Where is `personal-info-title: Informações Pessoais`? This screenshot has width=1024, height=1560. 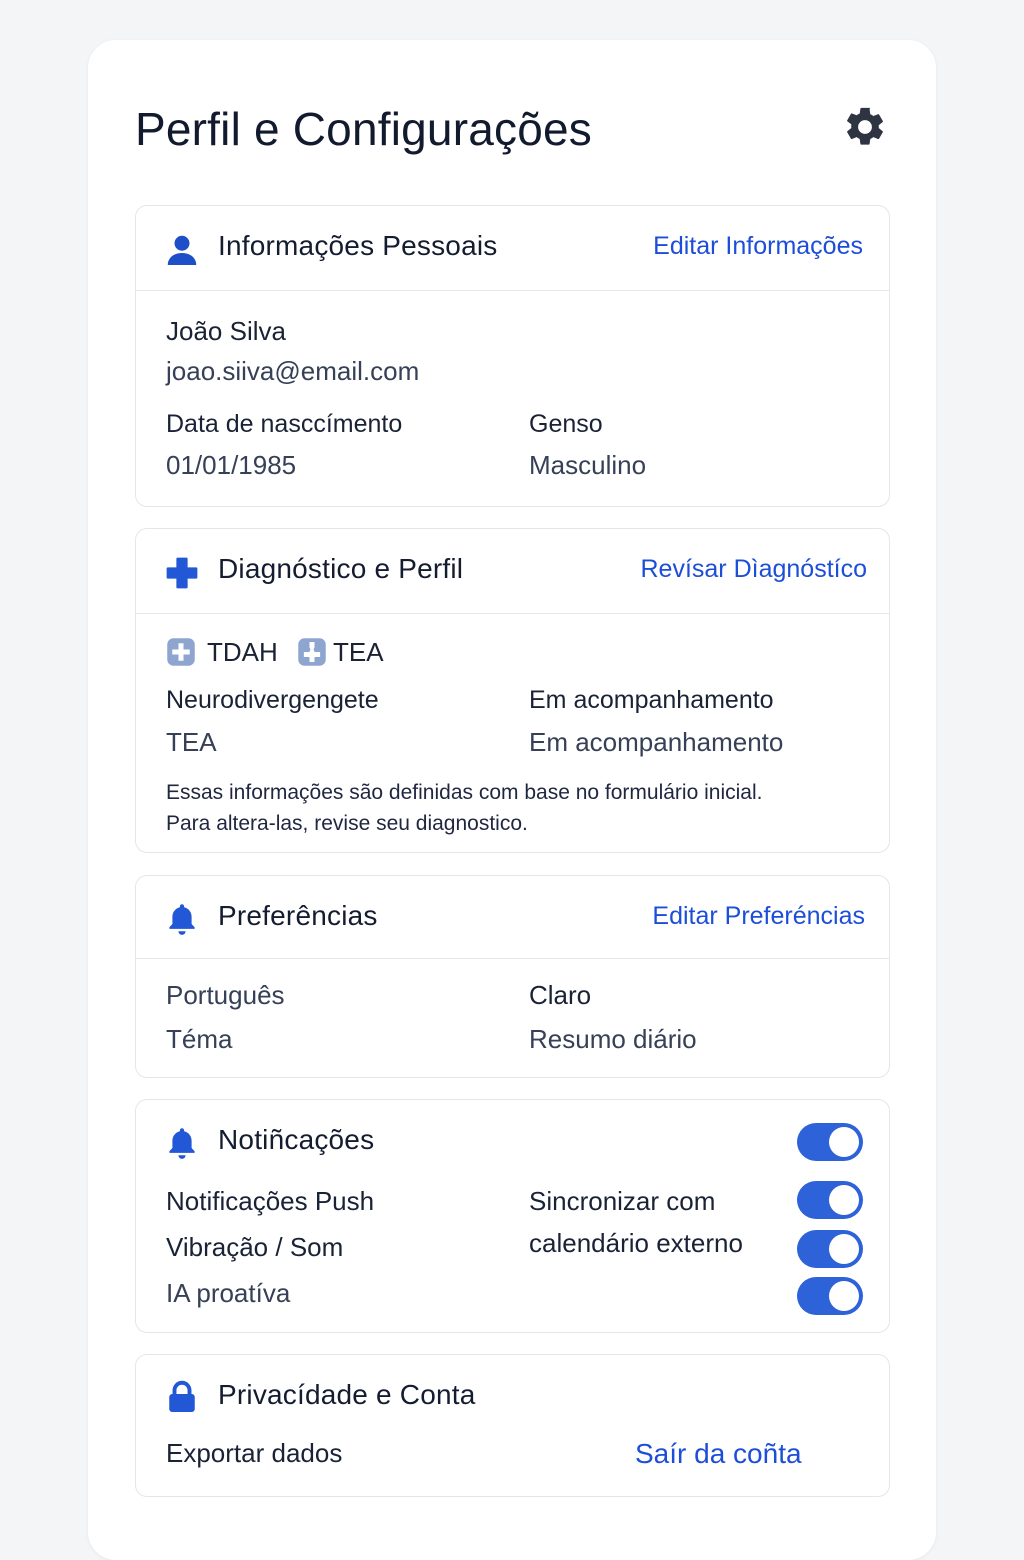
personal-info-title: Informações Pessoais is located at coordinates (358, 245).